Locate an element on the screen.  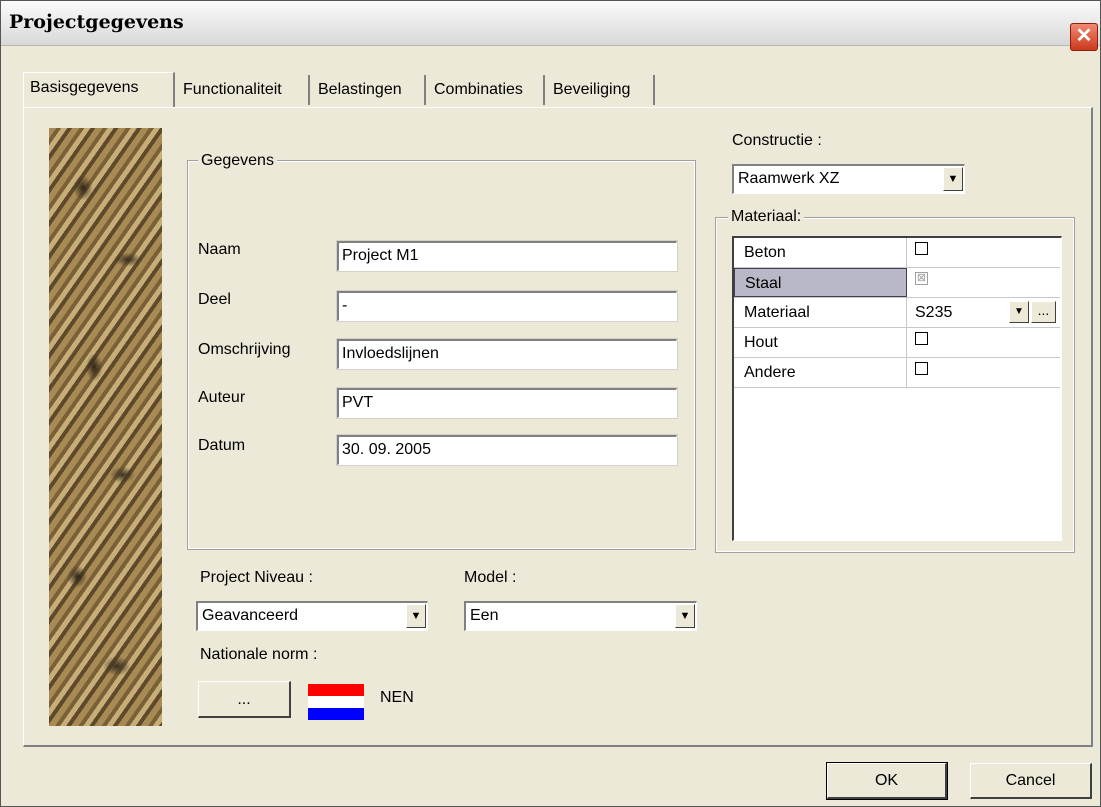
omschrijving-label: Omschrijving is located at coordinates (244, 349).